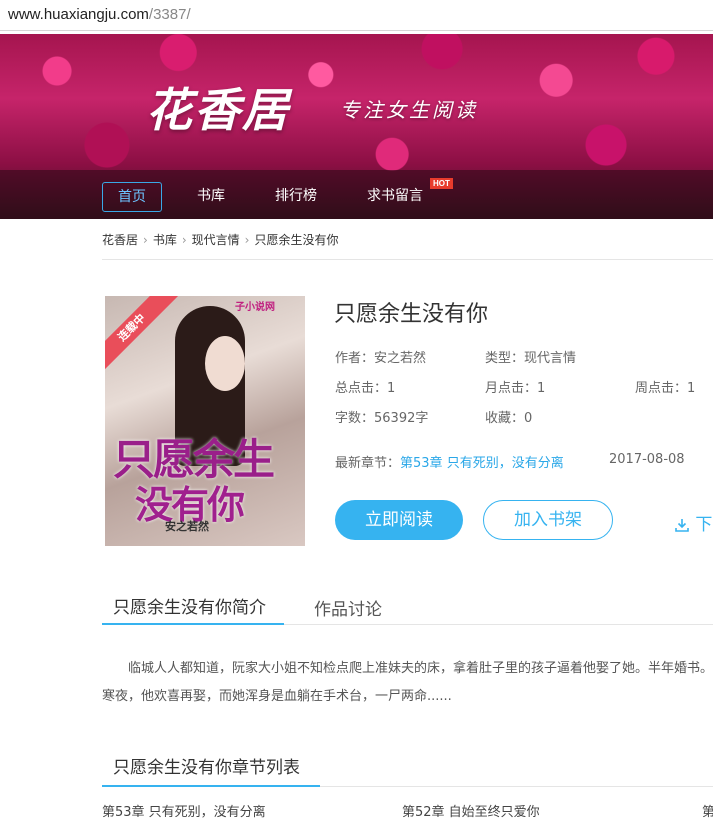 This screenshot has width=713, height=827. What do you see at coordinates (296, 240) in the screenshot?
I see `breadcrumb-current: 只愿余生没有你` at bounding box center [296, 240].